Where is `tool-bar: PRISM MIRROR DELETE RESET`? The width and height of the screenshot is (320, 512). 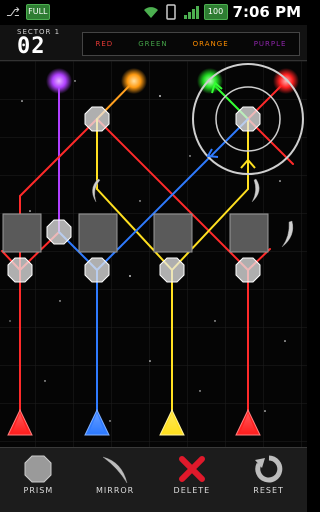
tool-bar: PRISM MIRROR DELETE RESET is located at coordinates (153, 479).